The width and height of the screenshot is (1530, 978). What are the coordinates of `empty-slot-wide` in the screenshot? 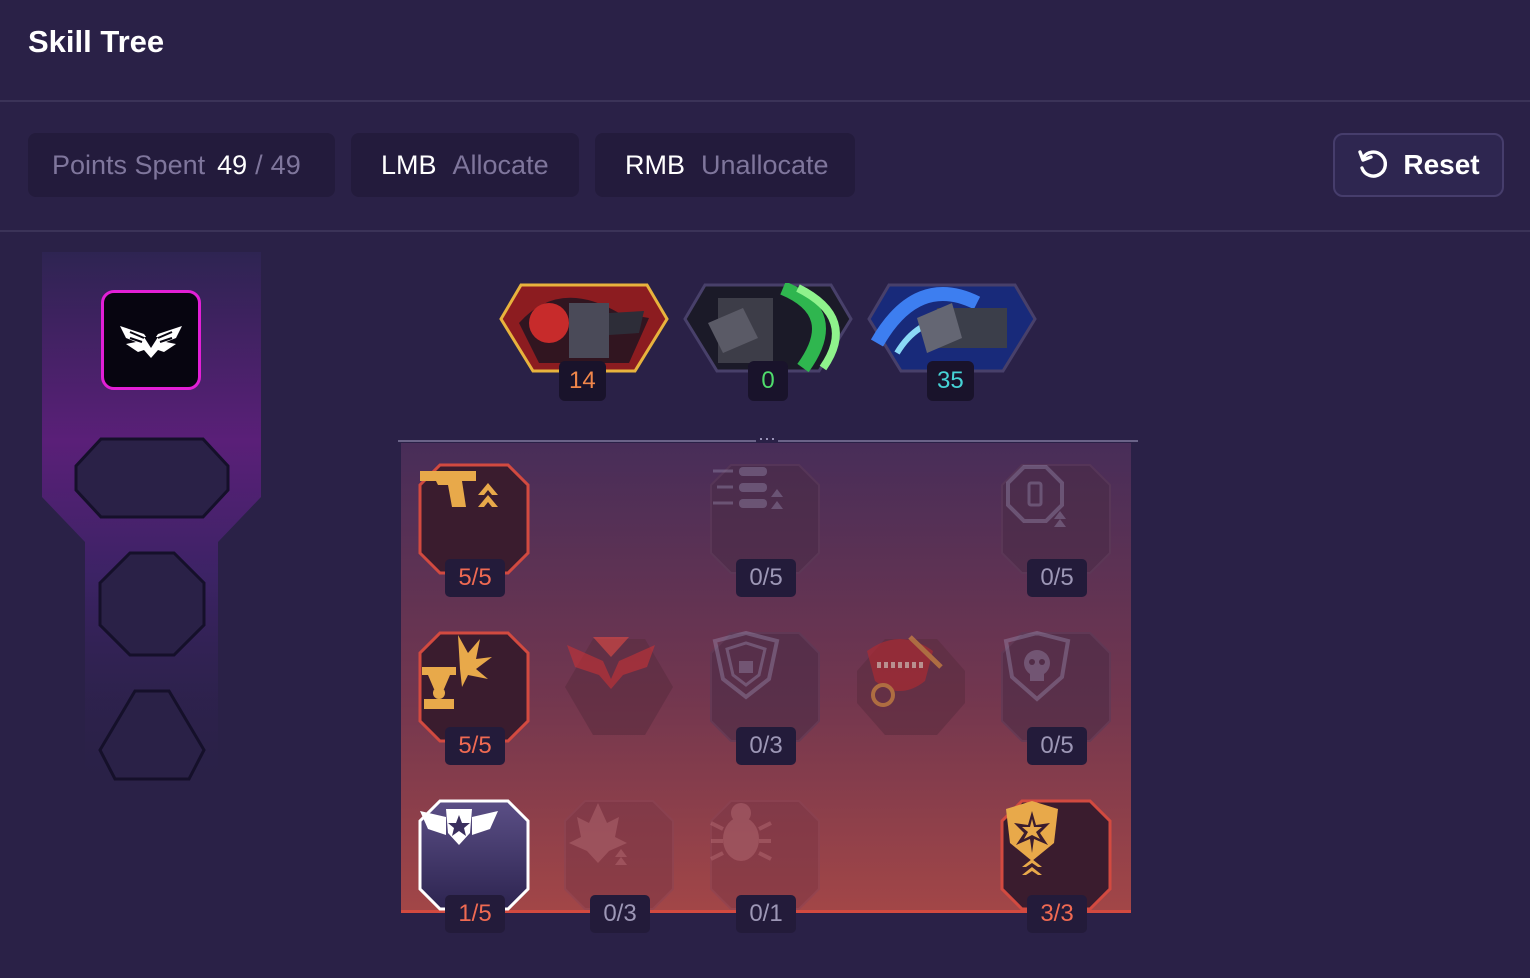 It's located at (152, 478).